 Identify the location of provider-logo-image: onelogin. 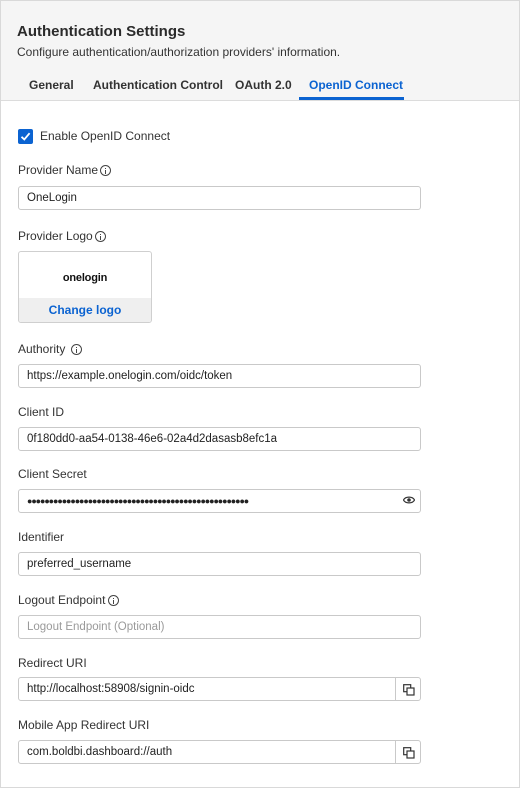
(85, 278).